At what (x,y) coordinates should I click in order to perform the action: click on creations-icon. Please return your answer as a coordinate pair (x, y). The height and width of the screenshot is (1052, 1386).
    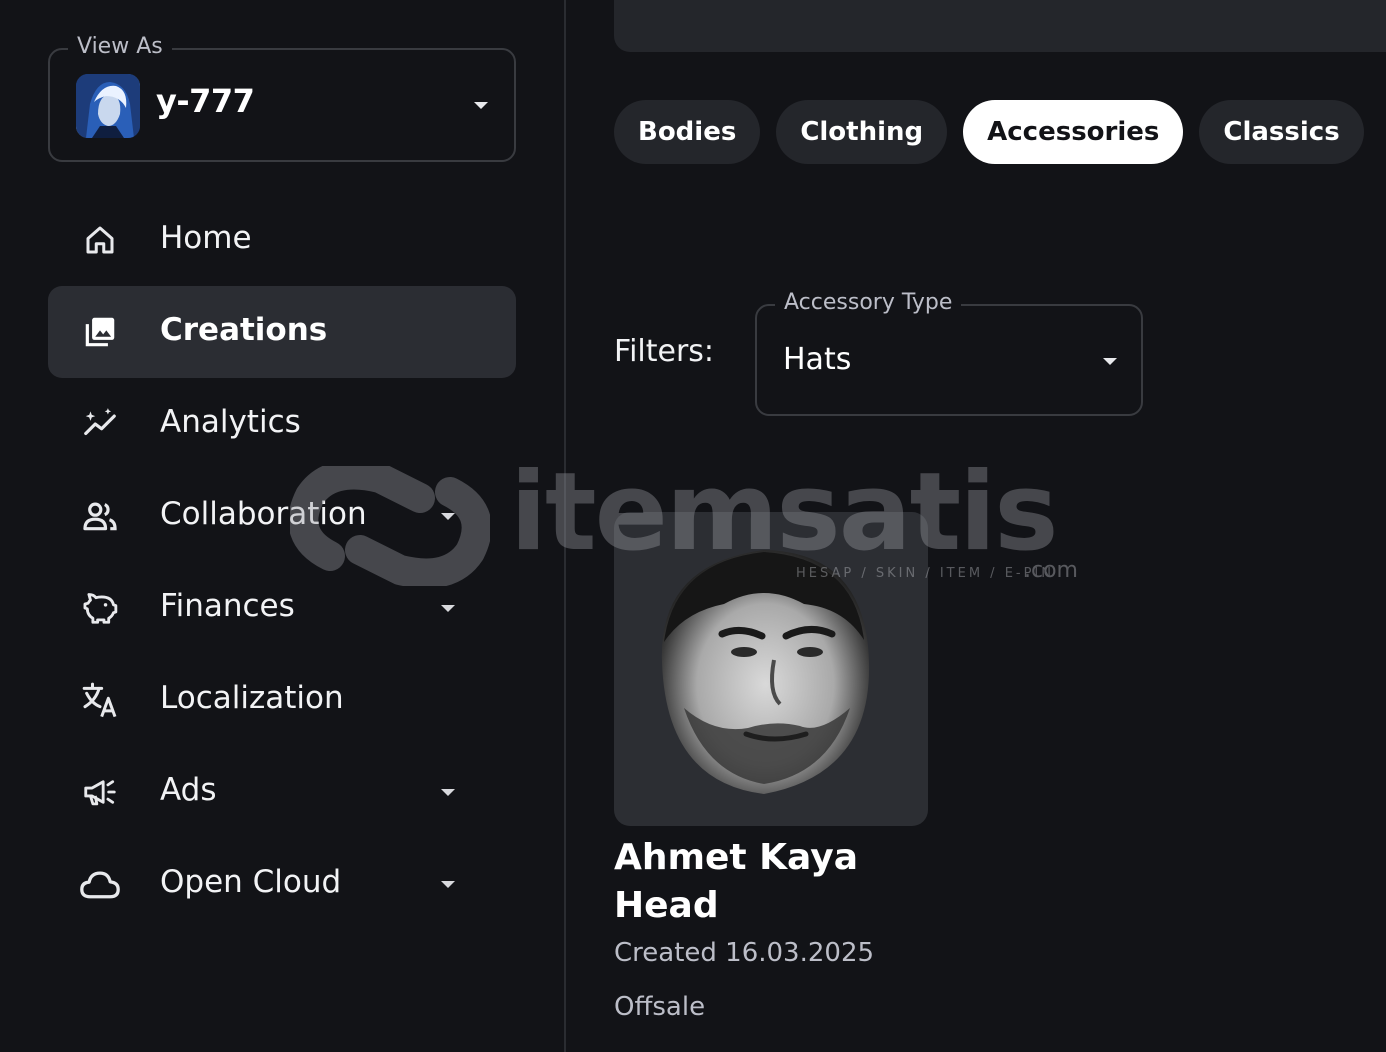
    Looking at the image, I should click on (100, 332).